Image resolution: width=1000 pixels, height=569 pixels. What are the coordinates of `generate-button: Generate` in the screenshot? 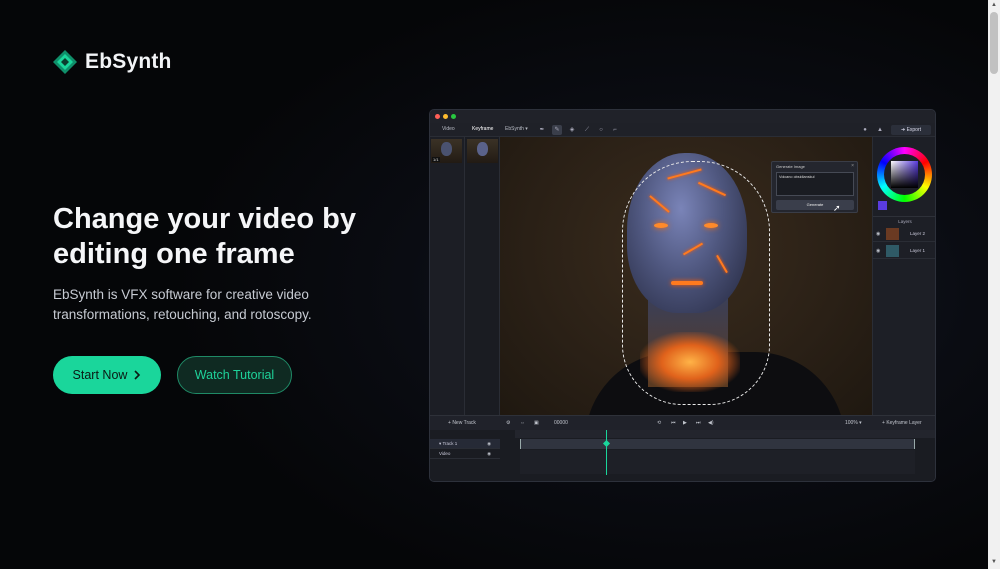 It's located at (815, 205).